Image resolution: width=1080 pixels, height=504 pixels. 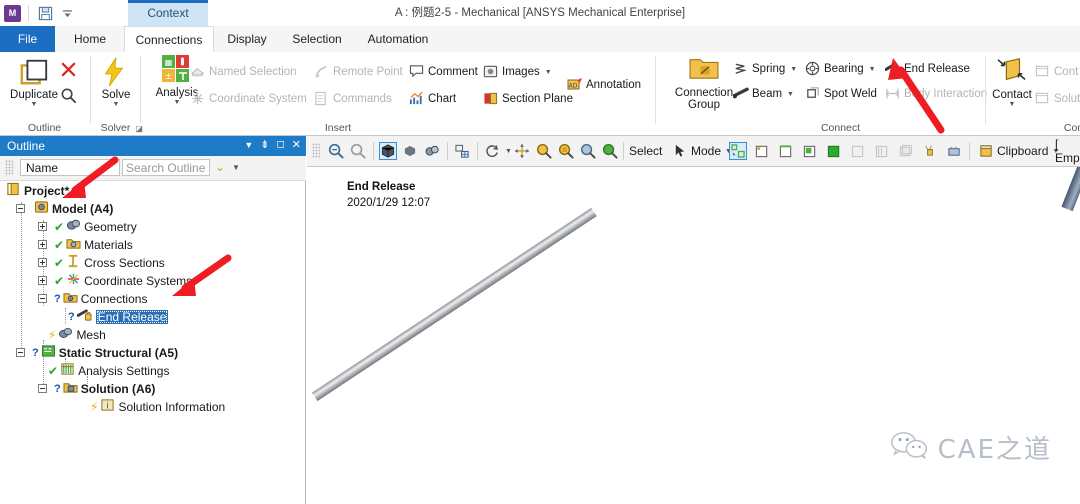 I want to click on tab-selection: Selection, so click(x=317, y=39).